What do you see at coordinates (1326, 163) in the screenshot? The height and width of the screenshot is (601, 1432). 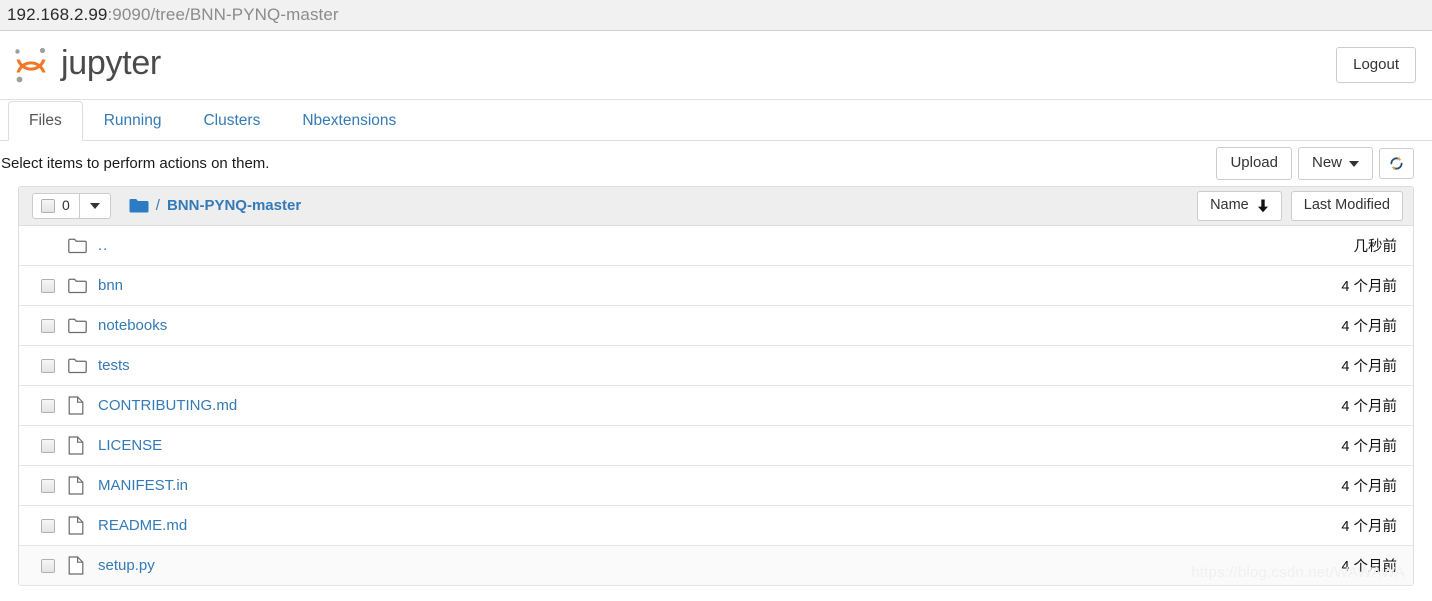 I see `new-button-label: New` at bounding box center [1326, 163].